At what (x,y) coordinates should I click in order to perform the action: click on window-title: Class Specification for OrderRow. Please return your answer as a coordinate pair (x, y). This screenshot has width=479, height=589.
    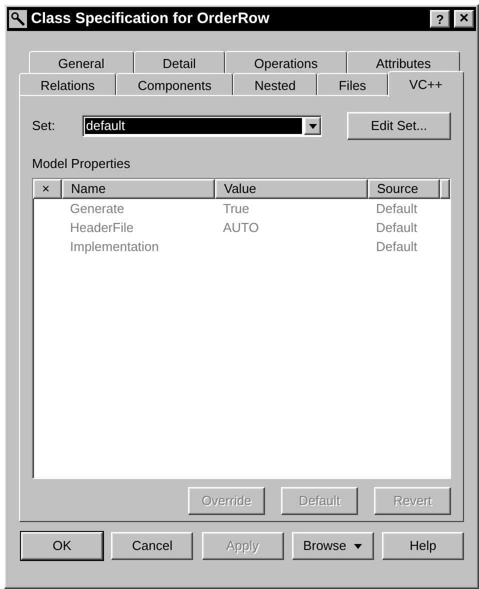
    Looking at the image, I should click on (150, 18).